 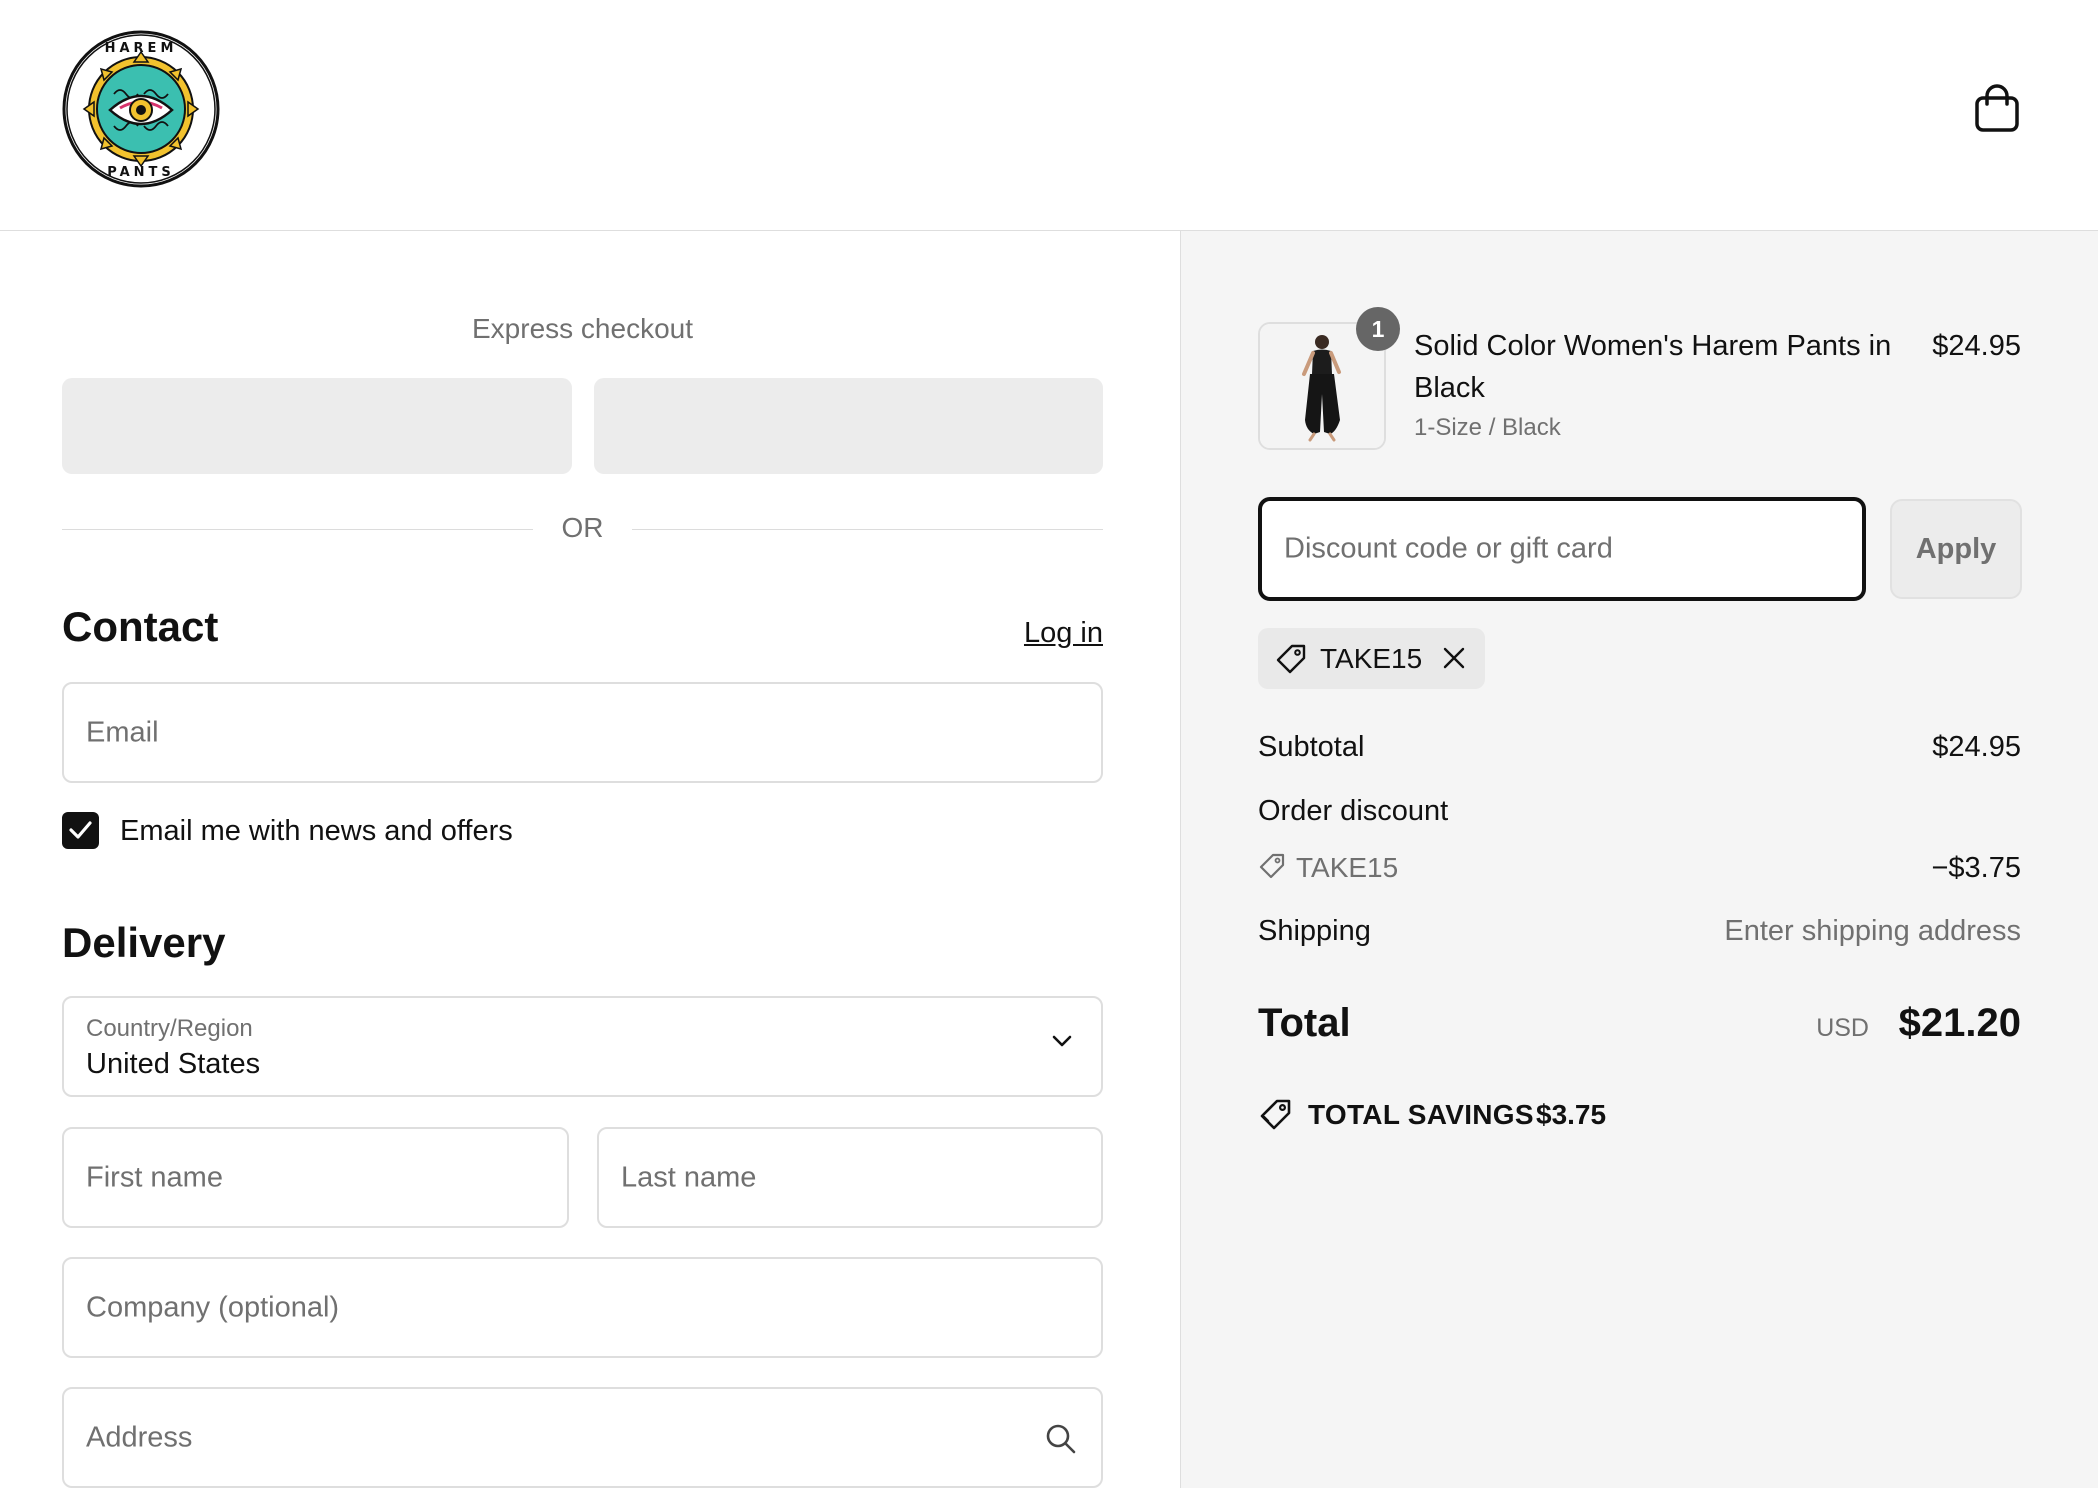 I want to click on total-value: $21.20, so click(x=1959, y=1023).